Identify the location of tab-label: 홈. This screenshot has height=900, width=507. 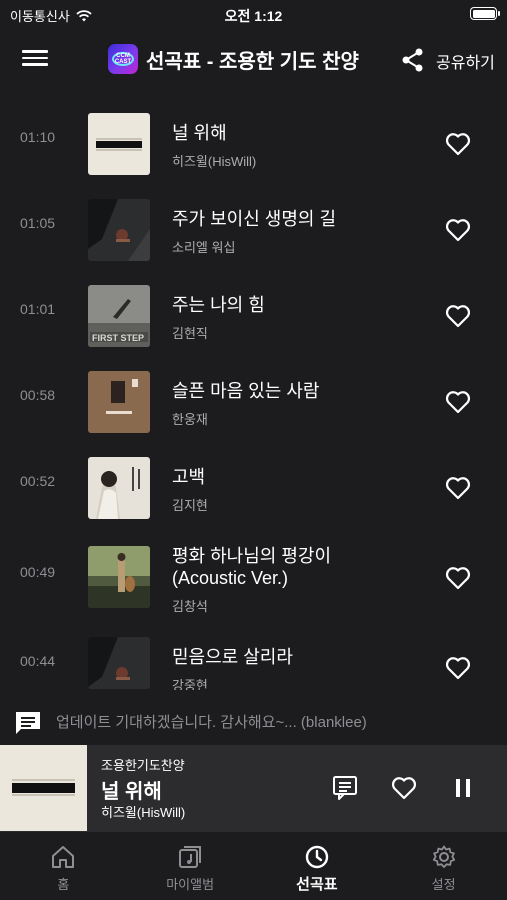
(63, 884).